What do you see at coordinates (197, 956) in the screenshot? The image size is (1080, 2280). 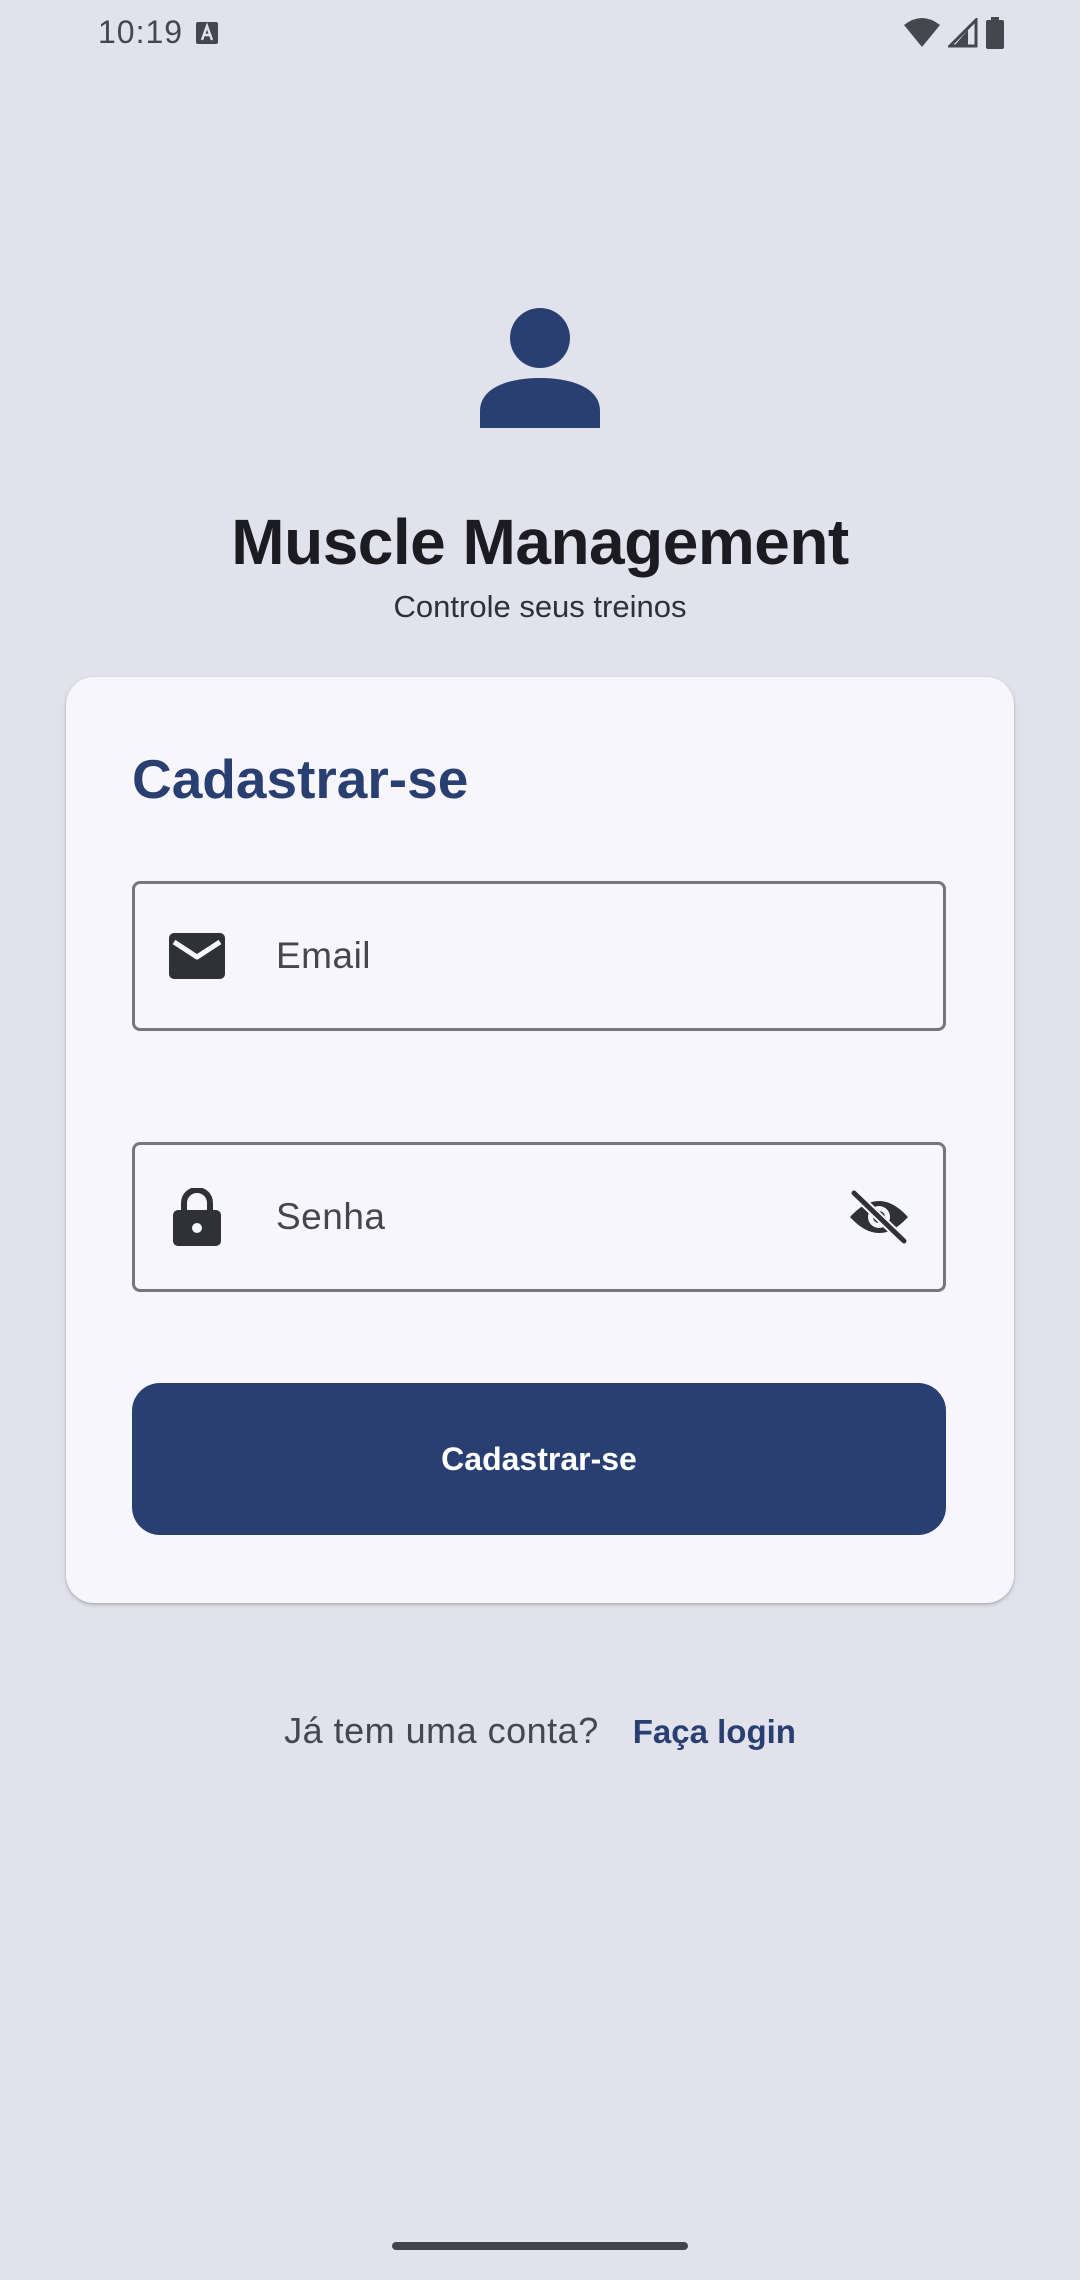 I see `mail-icon` at bounding box center [197, 956].